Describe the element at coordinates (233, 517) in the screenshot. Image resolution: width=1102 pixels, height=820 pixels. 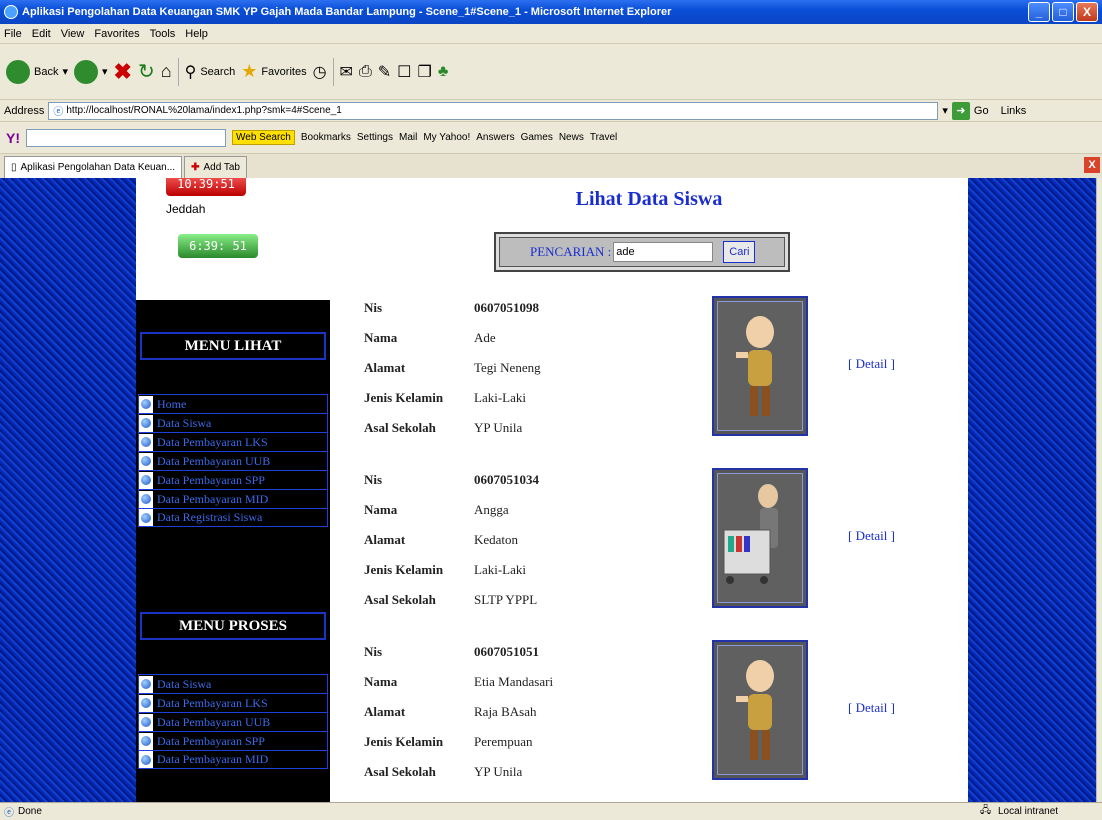
I see `sidebar-item-registrasi: Data Registrasi Siswa` at that location.